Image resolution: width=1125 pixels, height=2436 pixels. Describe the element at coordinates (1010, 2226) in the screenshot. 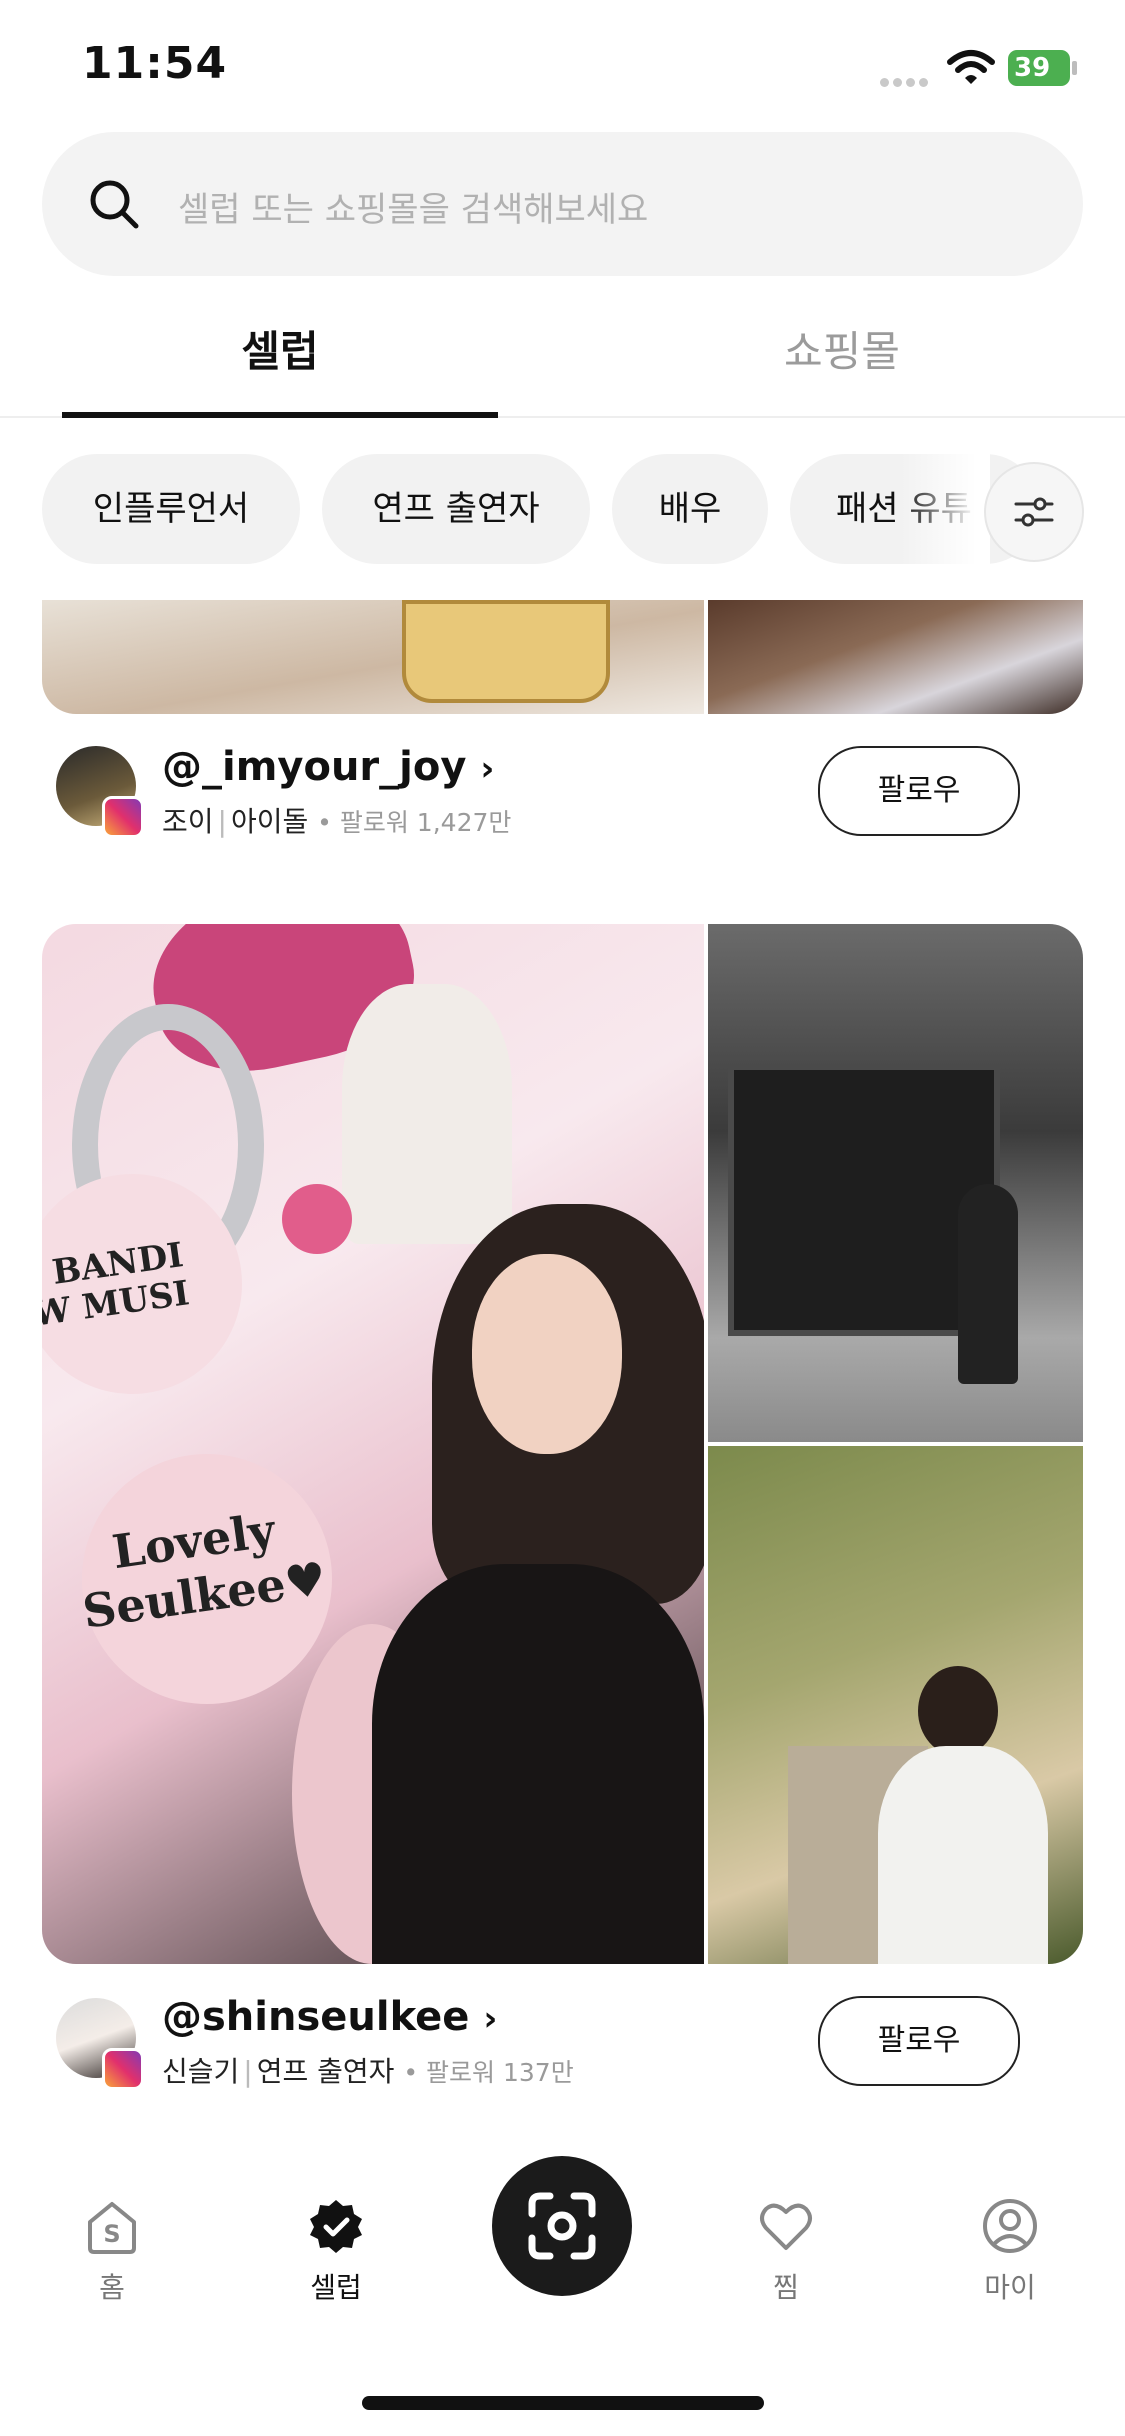

I see `profile-icon` at that location.